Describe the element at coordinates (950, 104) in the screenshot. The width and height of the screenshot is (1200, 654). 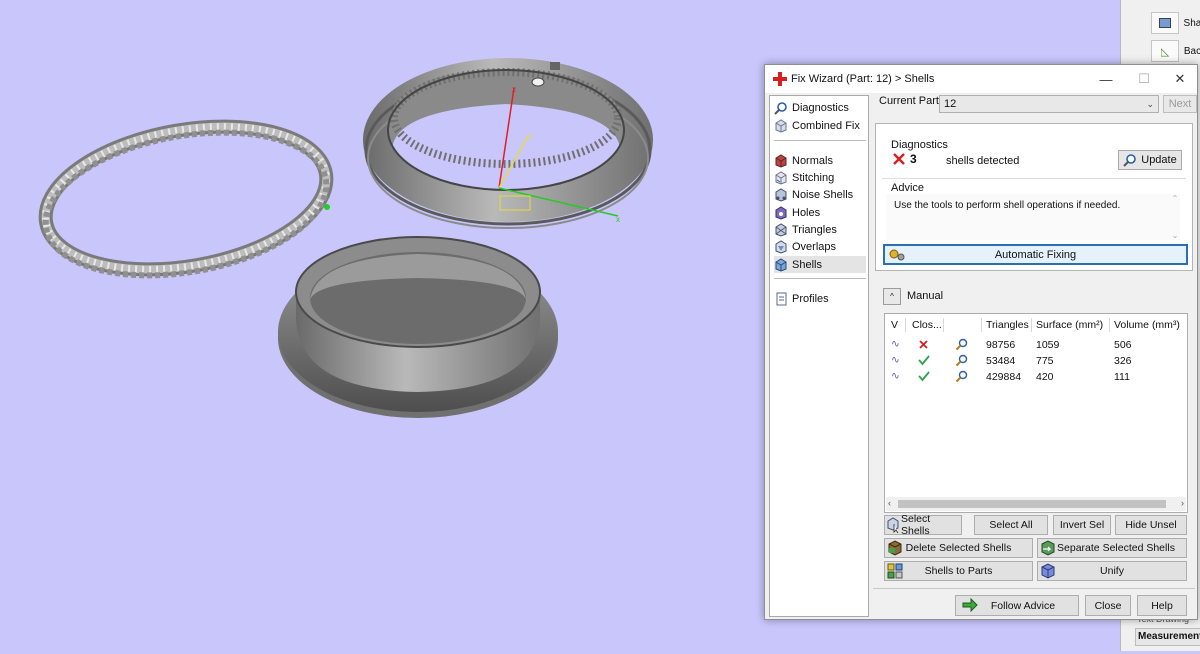
I see `current-part-value: 12` at that location.